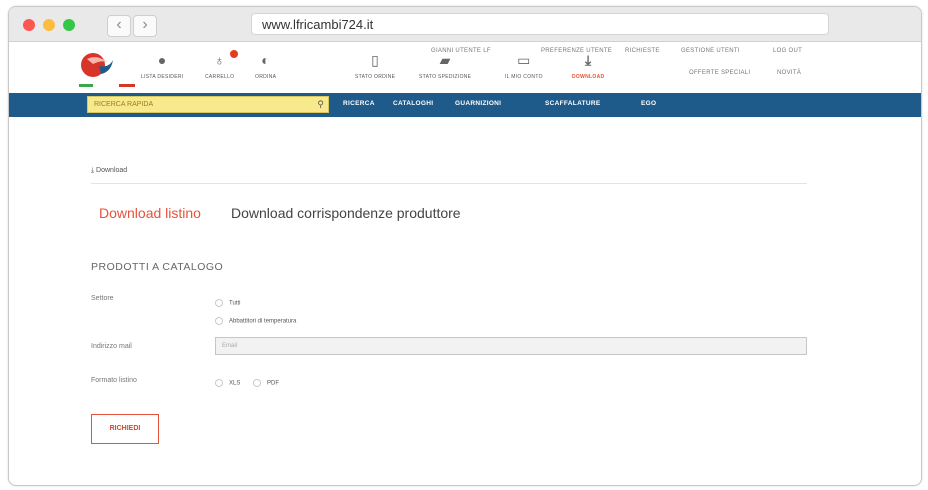  Describe the element at coordinates (69, 25) in the screenshot. I see `maximize-window-button` at that location.